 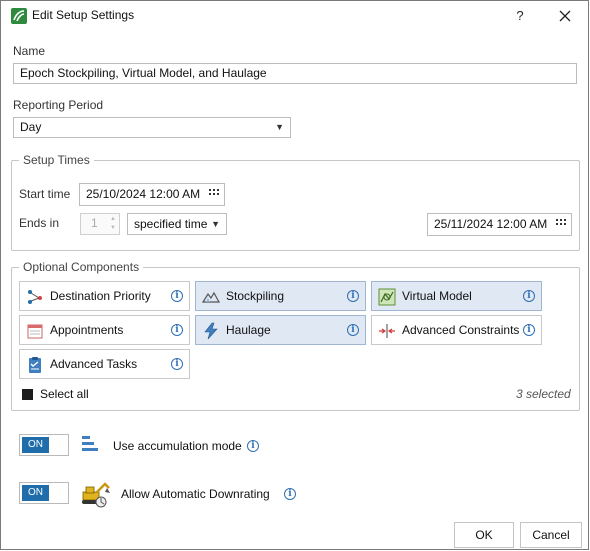 I want to click on start-time-input: 25/10/2024 12:00 AM, so click(x=152, y=194).